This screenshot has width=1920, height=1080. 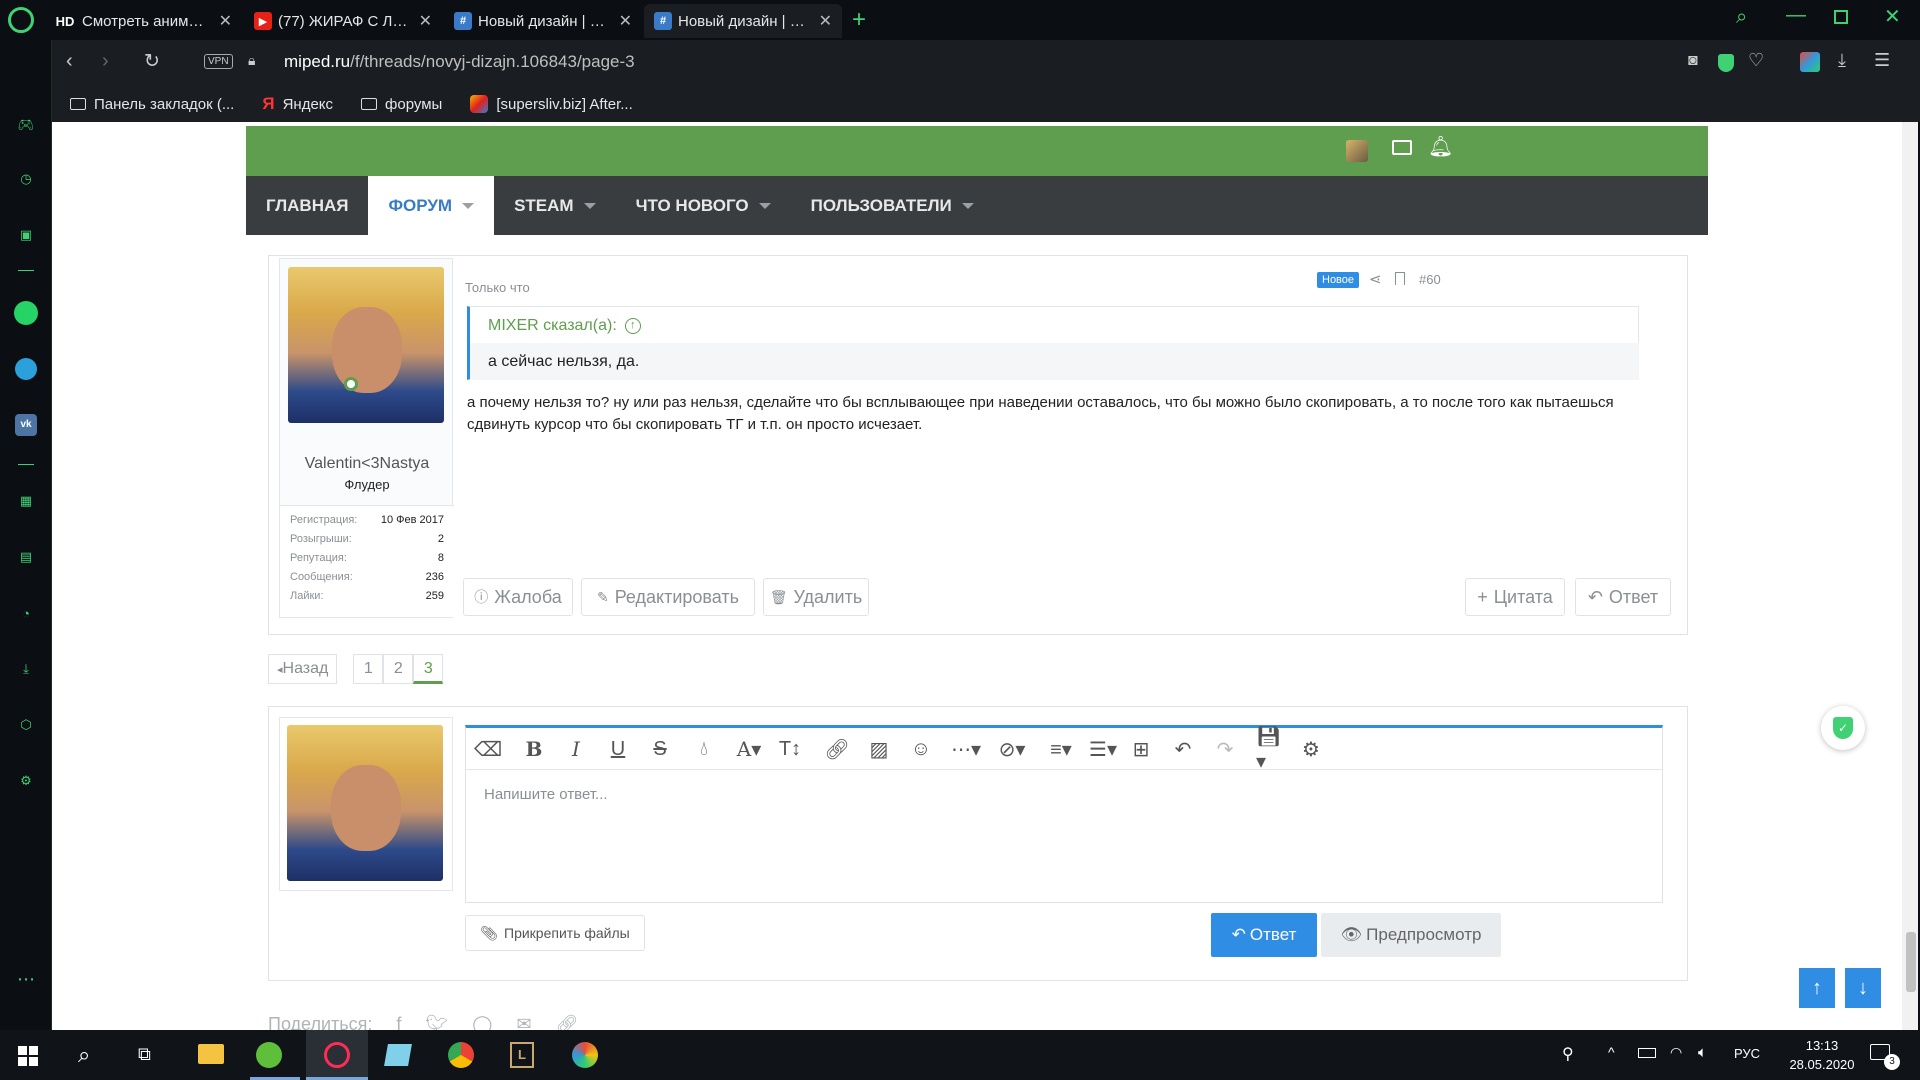 I want to click on color-drop-icon: 💧︎, so click(x=704, y=749).